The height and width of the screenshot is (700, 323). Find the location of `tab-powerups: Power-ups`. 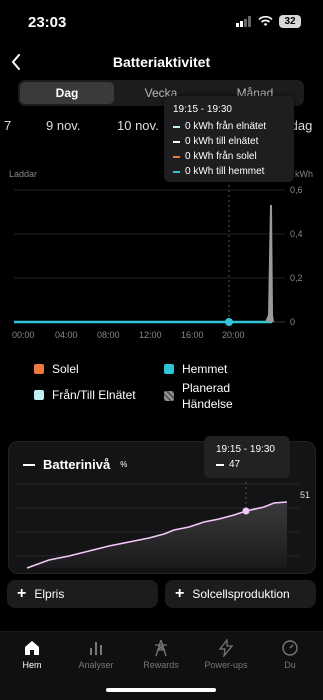

tab-powerups: Power-ups is located at coordinates (226, 654).